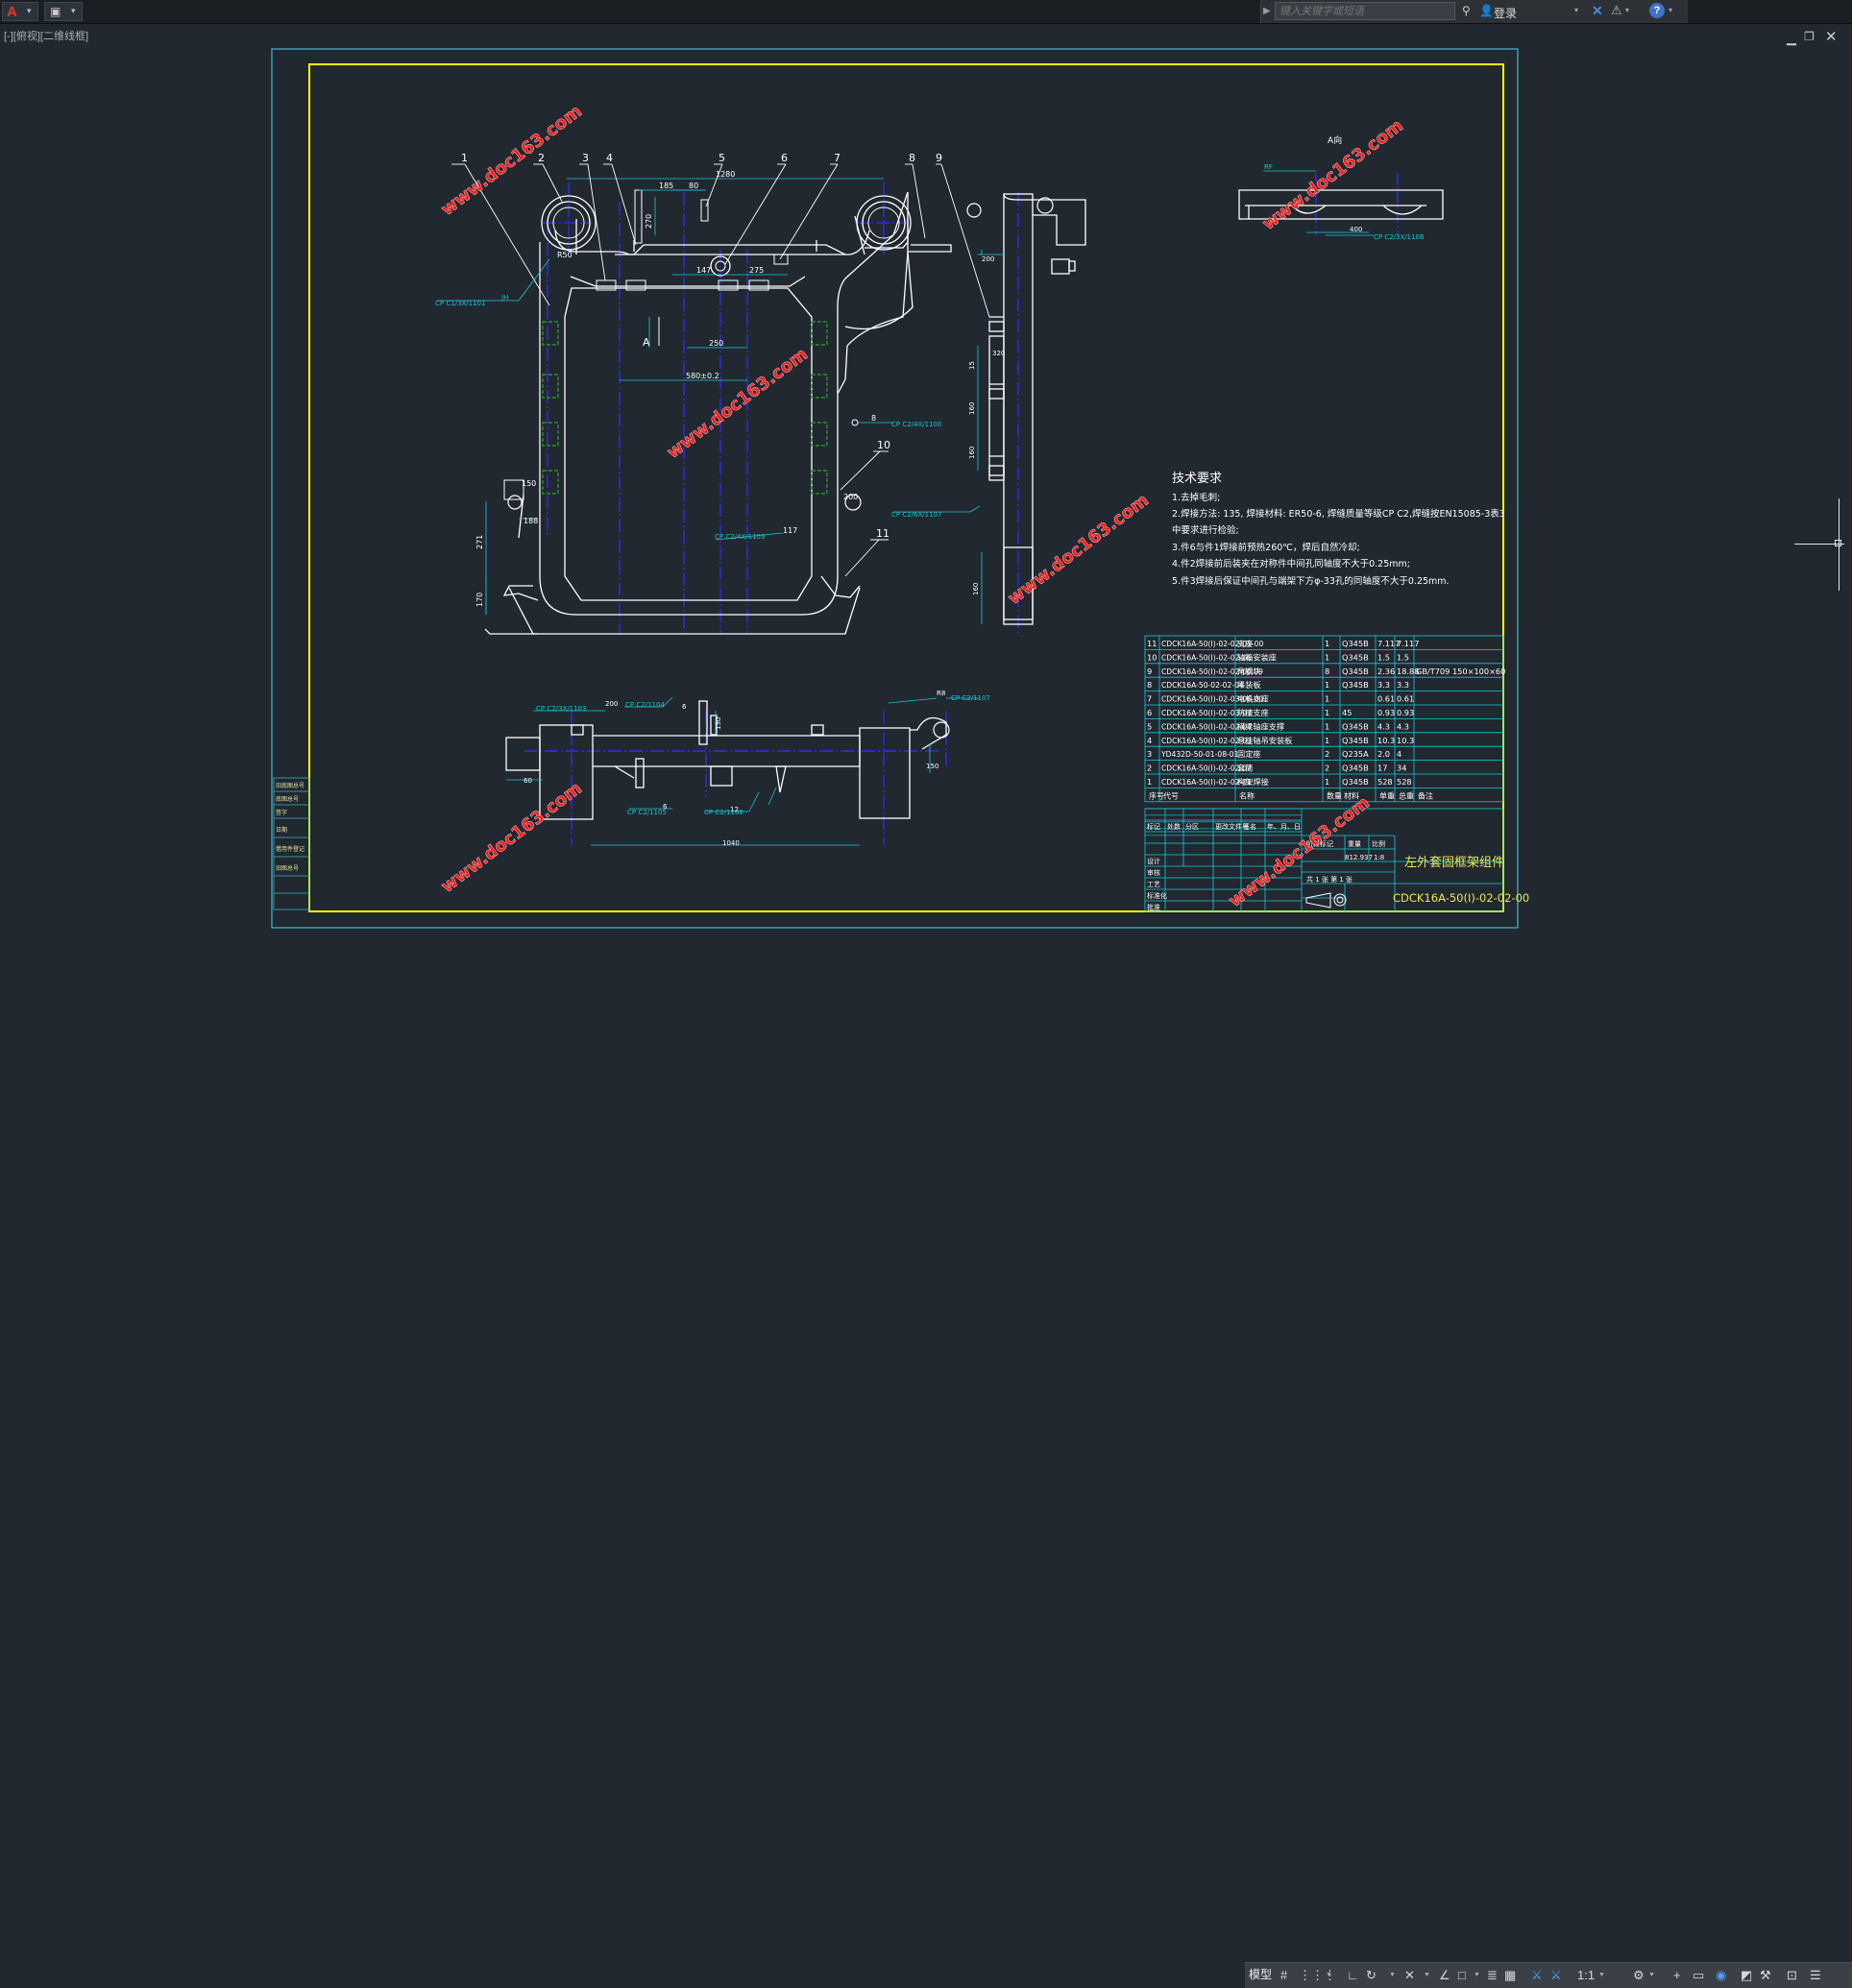  I want to click on tech-title: 技术要求, so click(1197, 479).